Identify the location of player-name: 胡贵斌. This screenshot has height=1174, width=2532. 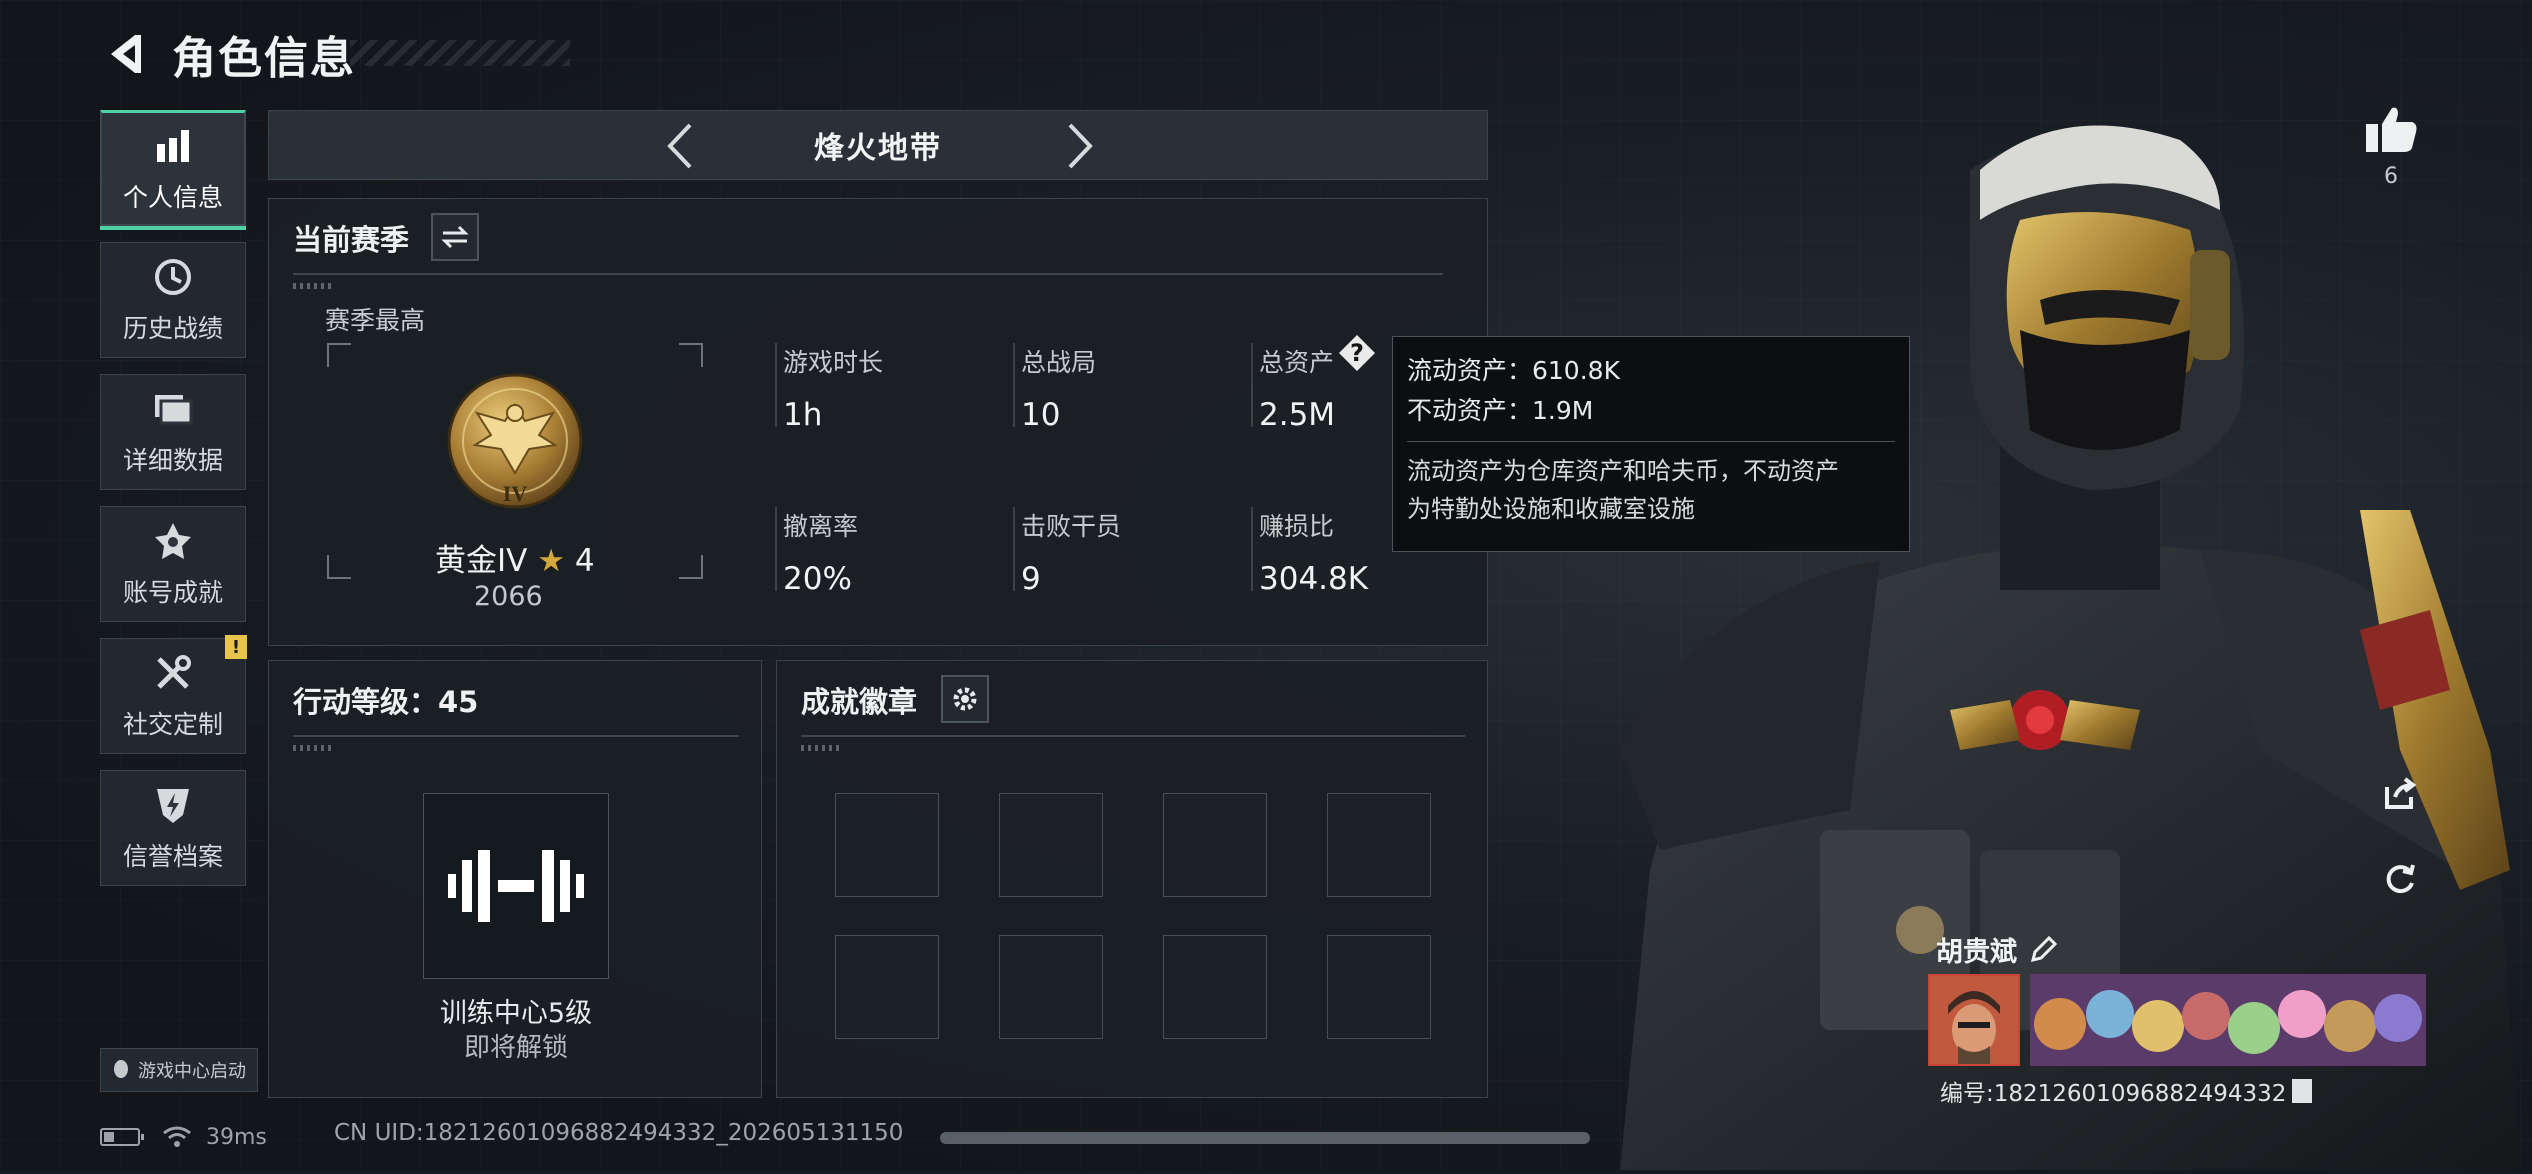
(1996, 949).